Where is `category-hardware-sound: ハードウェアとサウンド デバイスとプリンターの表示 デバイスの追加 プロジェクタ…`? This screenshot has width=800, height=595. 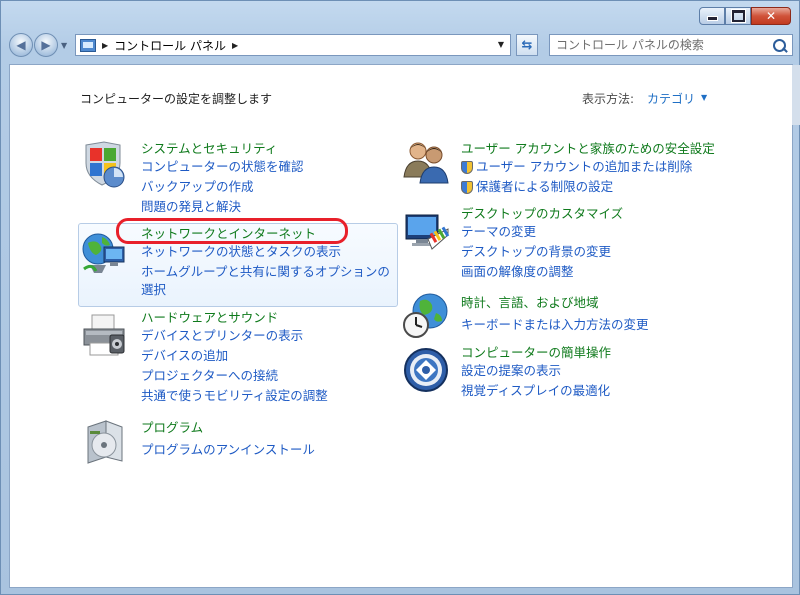
category-hardware-sound: ハードウェアとサウンド デバイスとプリンターの表示 デバイスの追加 プロジェクタ… is located at coordinates (234, 356).